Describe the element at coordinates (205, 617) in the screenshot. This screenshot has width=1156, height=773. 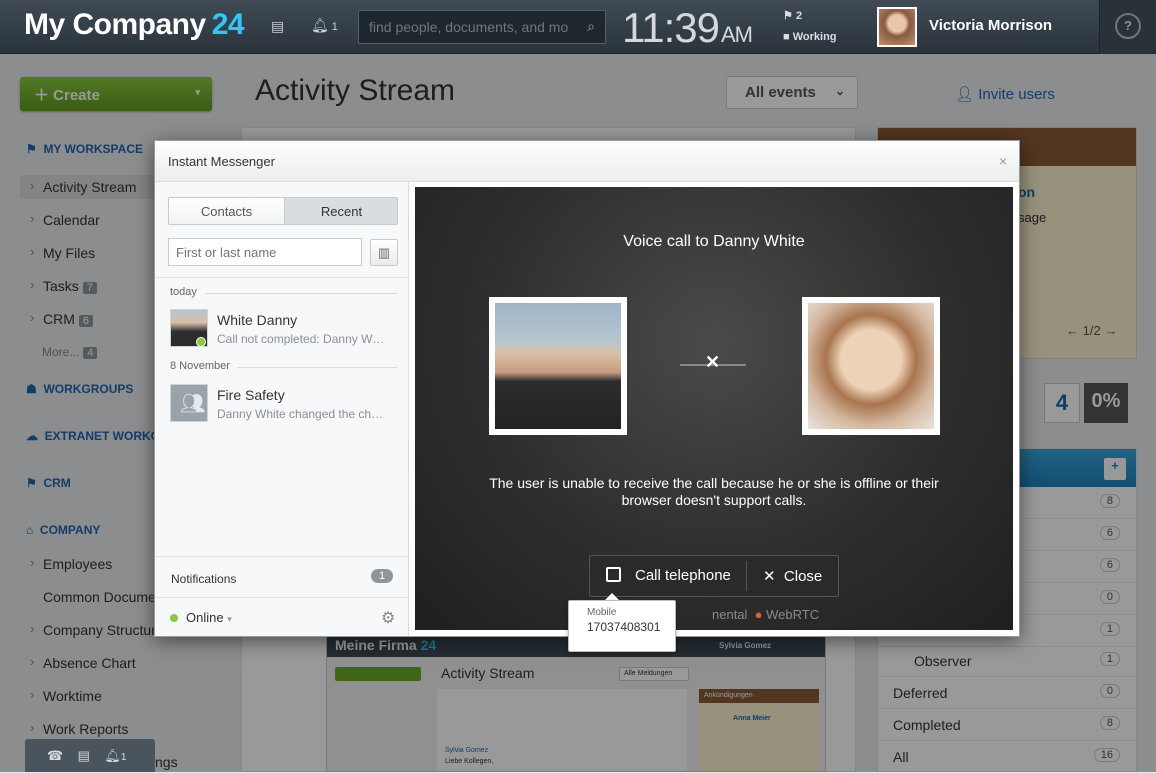
I see `status-label: Online` at that location.